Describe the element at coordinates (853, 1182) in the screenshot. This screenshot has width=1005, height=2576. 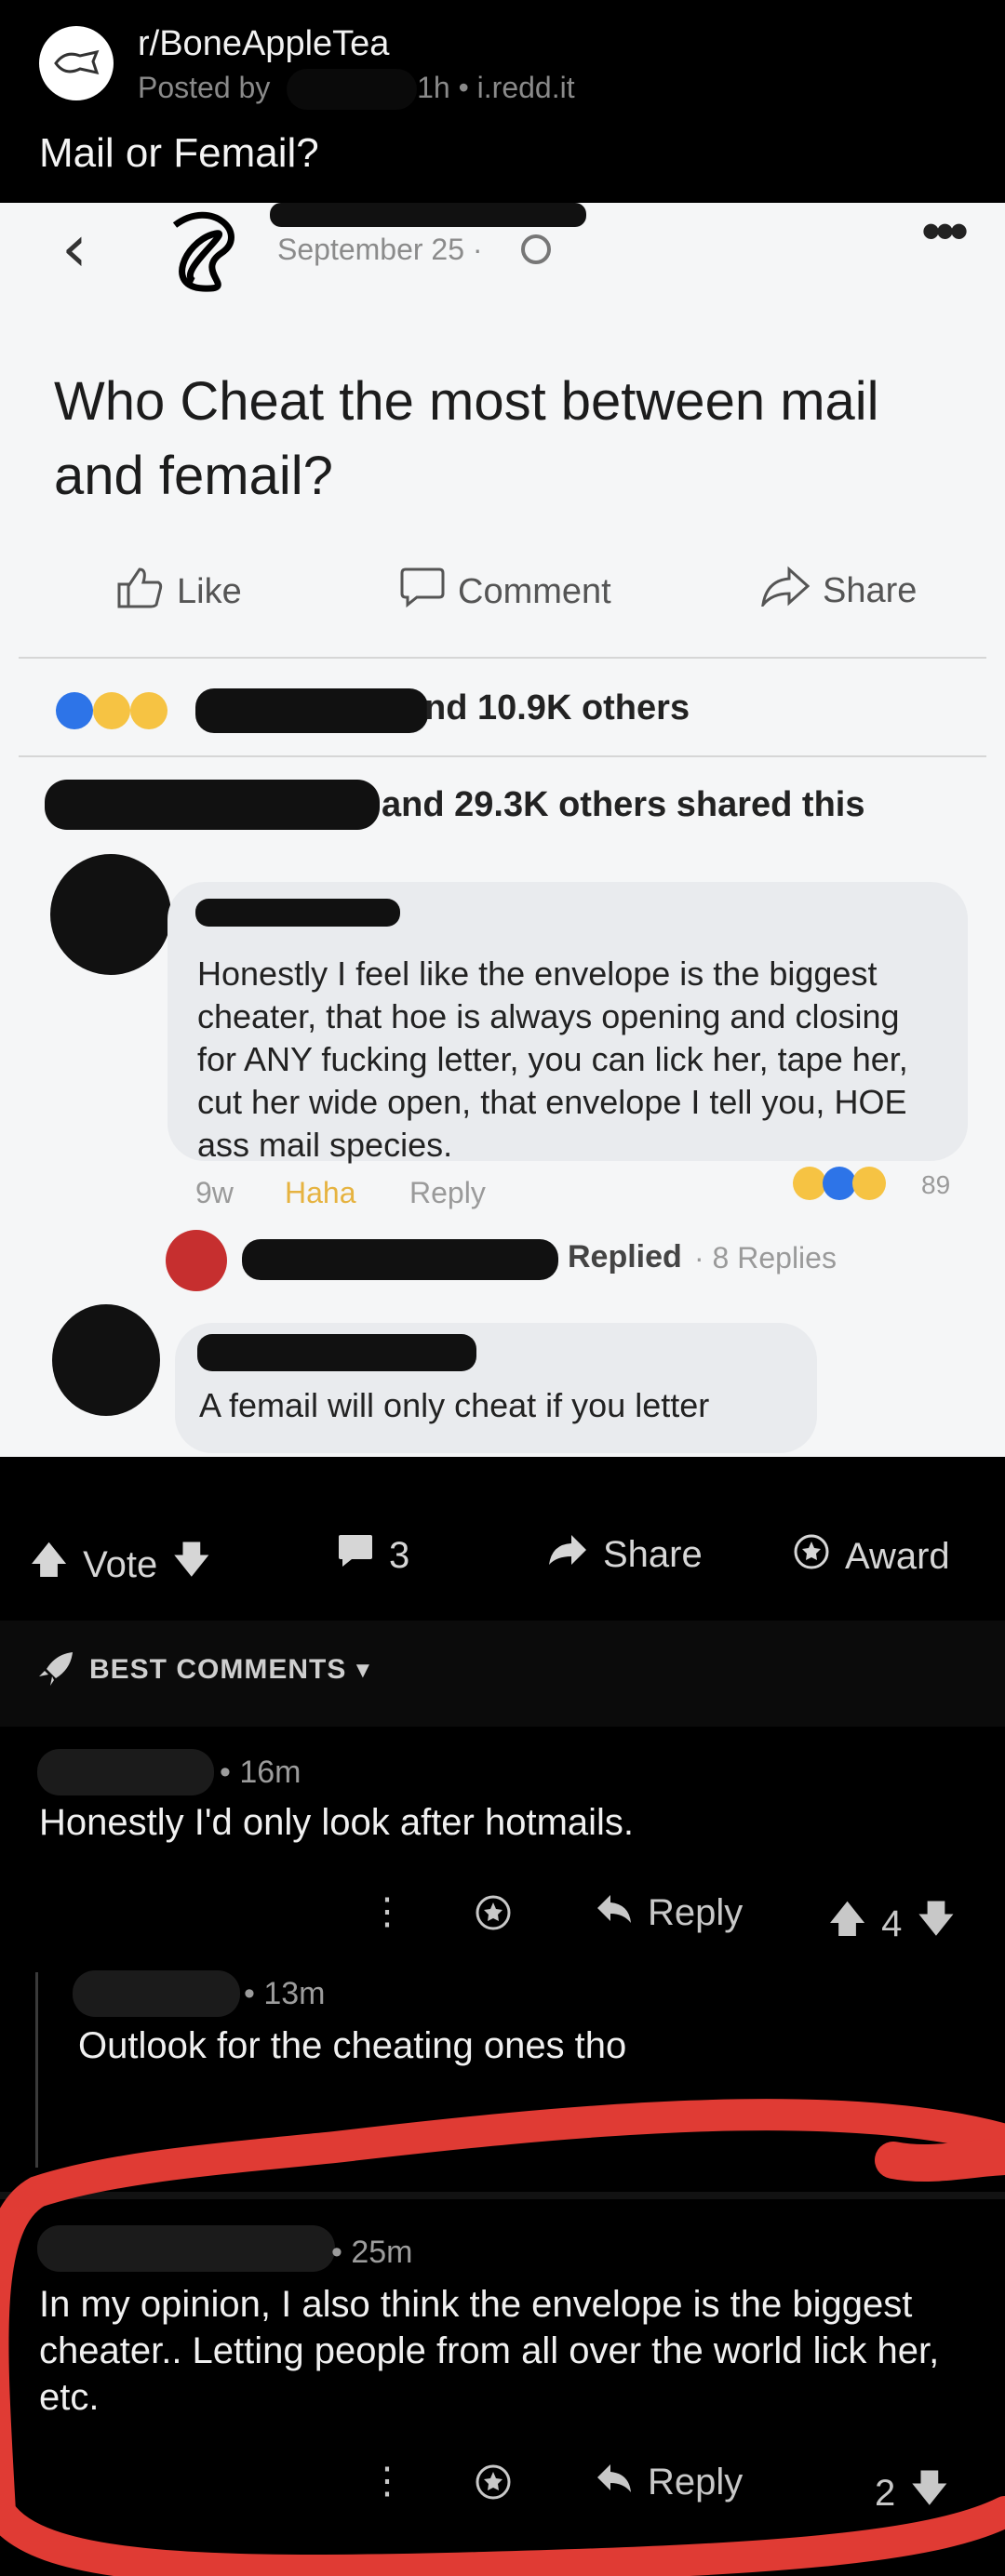
I see `fb-comment-reactions` at that location.